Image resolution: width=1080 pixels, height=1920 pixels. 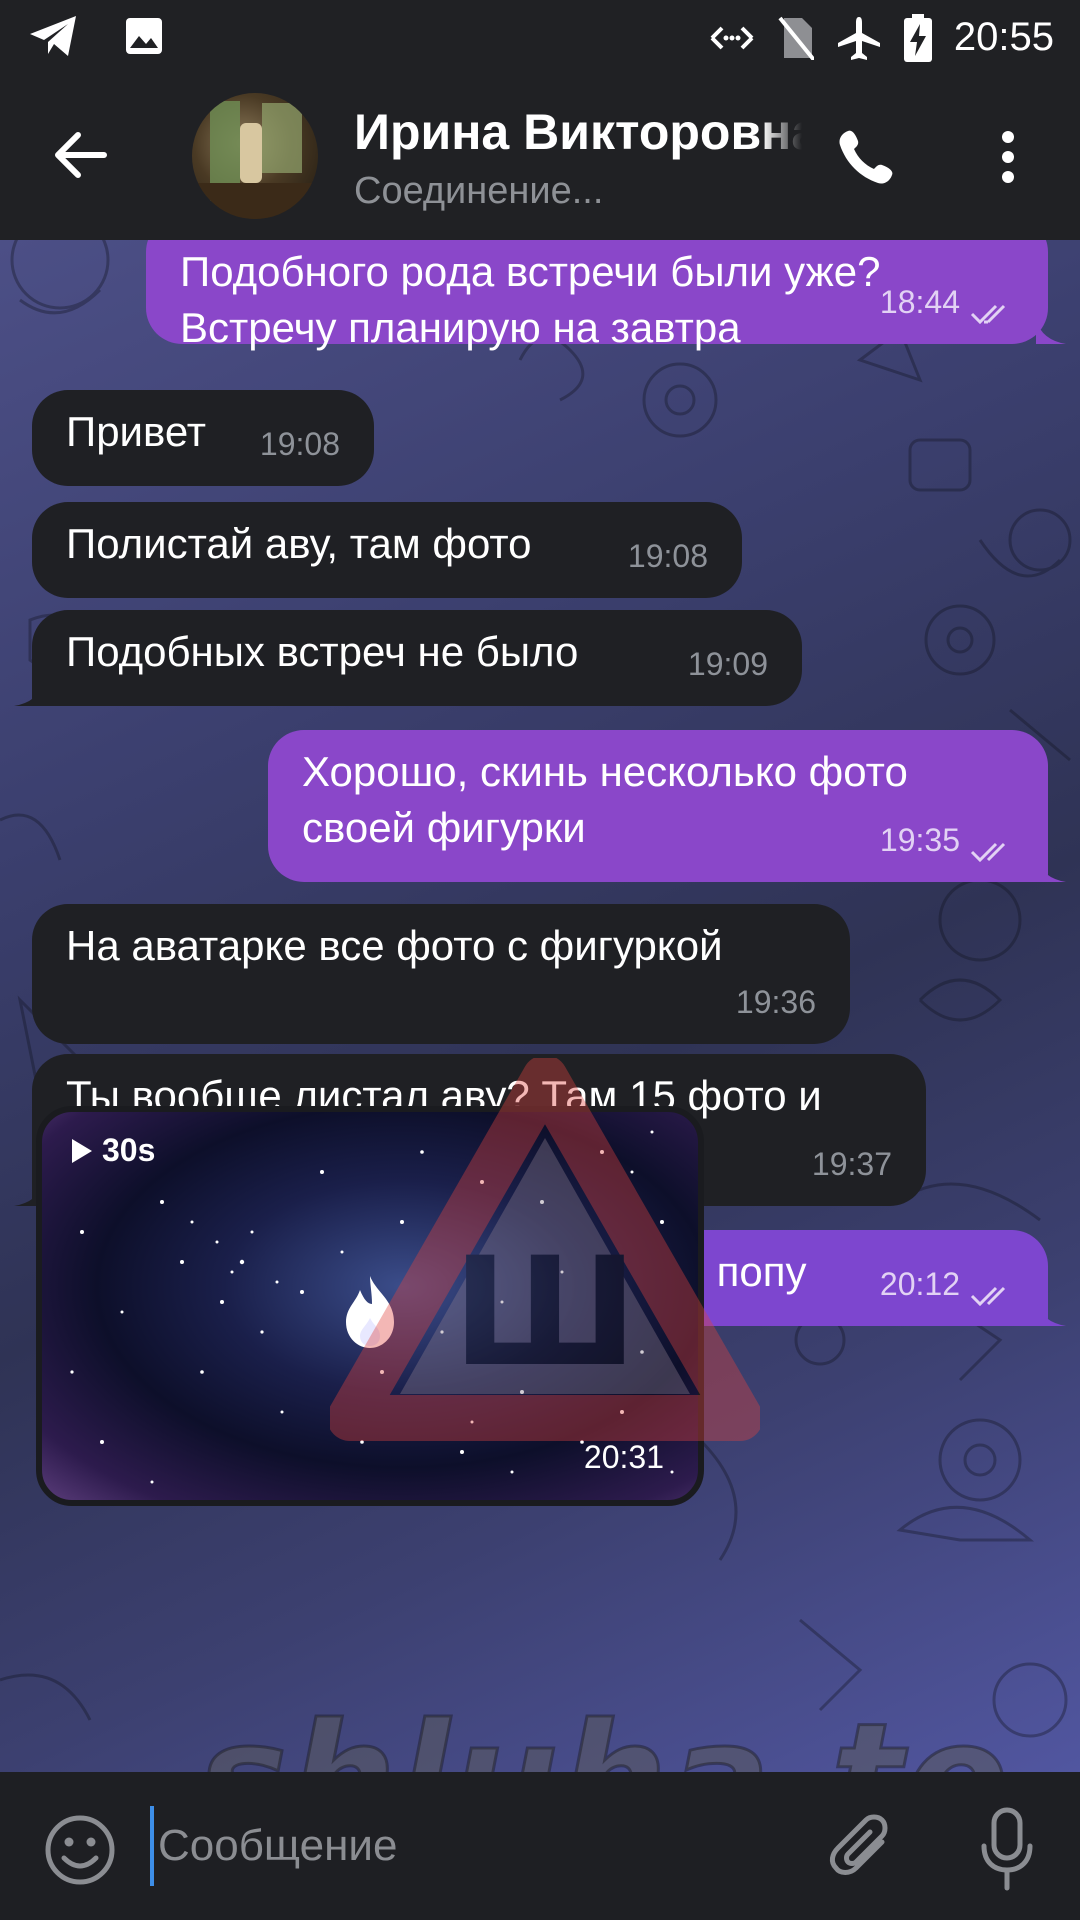 I want to click on play-icon, so click(x=82, y=1150).